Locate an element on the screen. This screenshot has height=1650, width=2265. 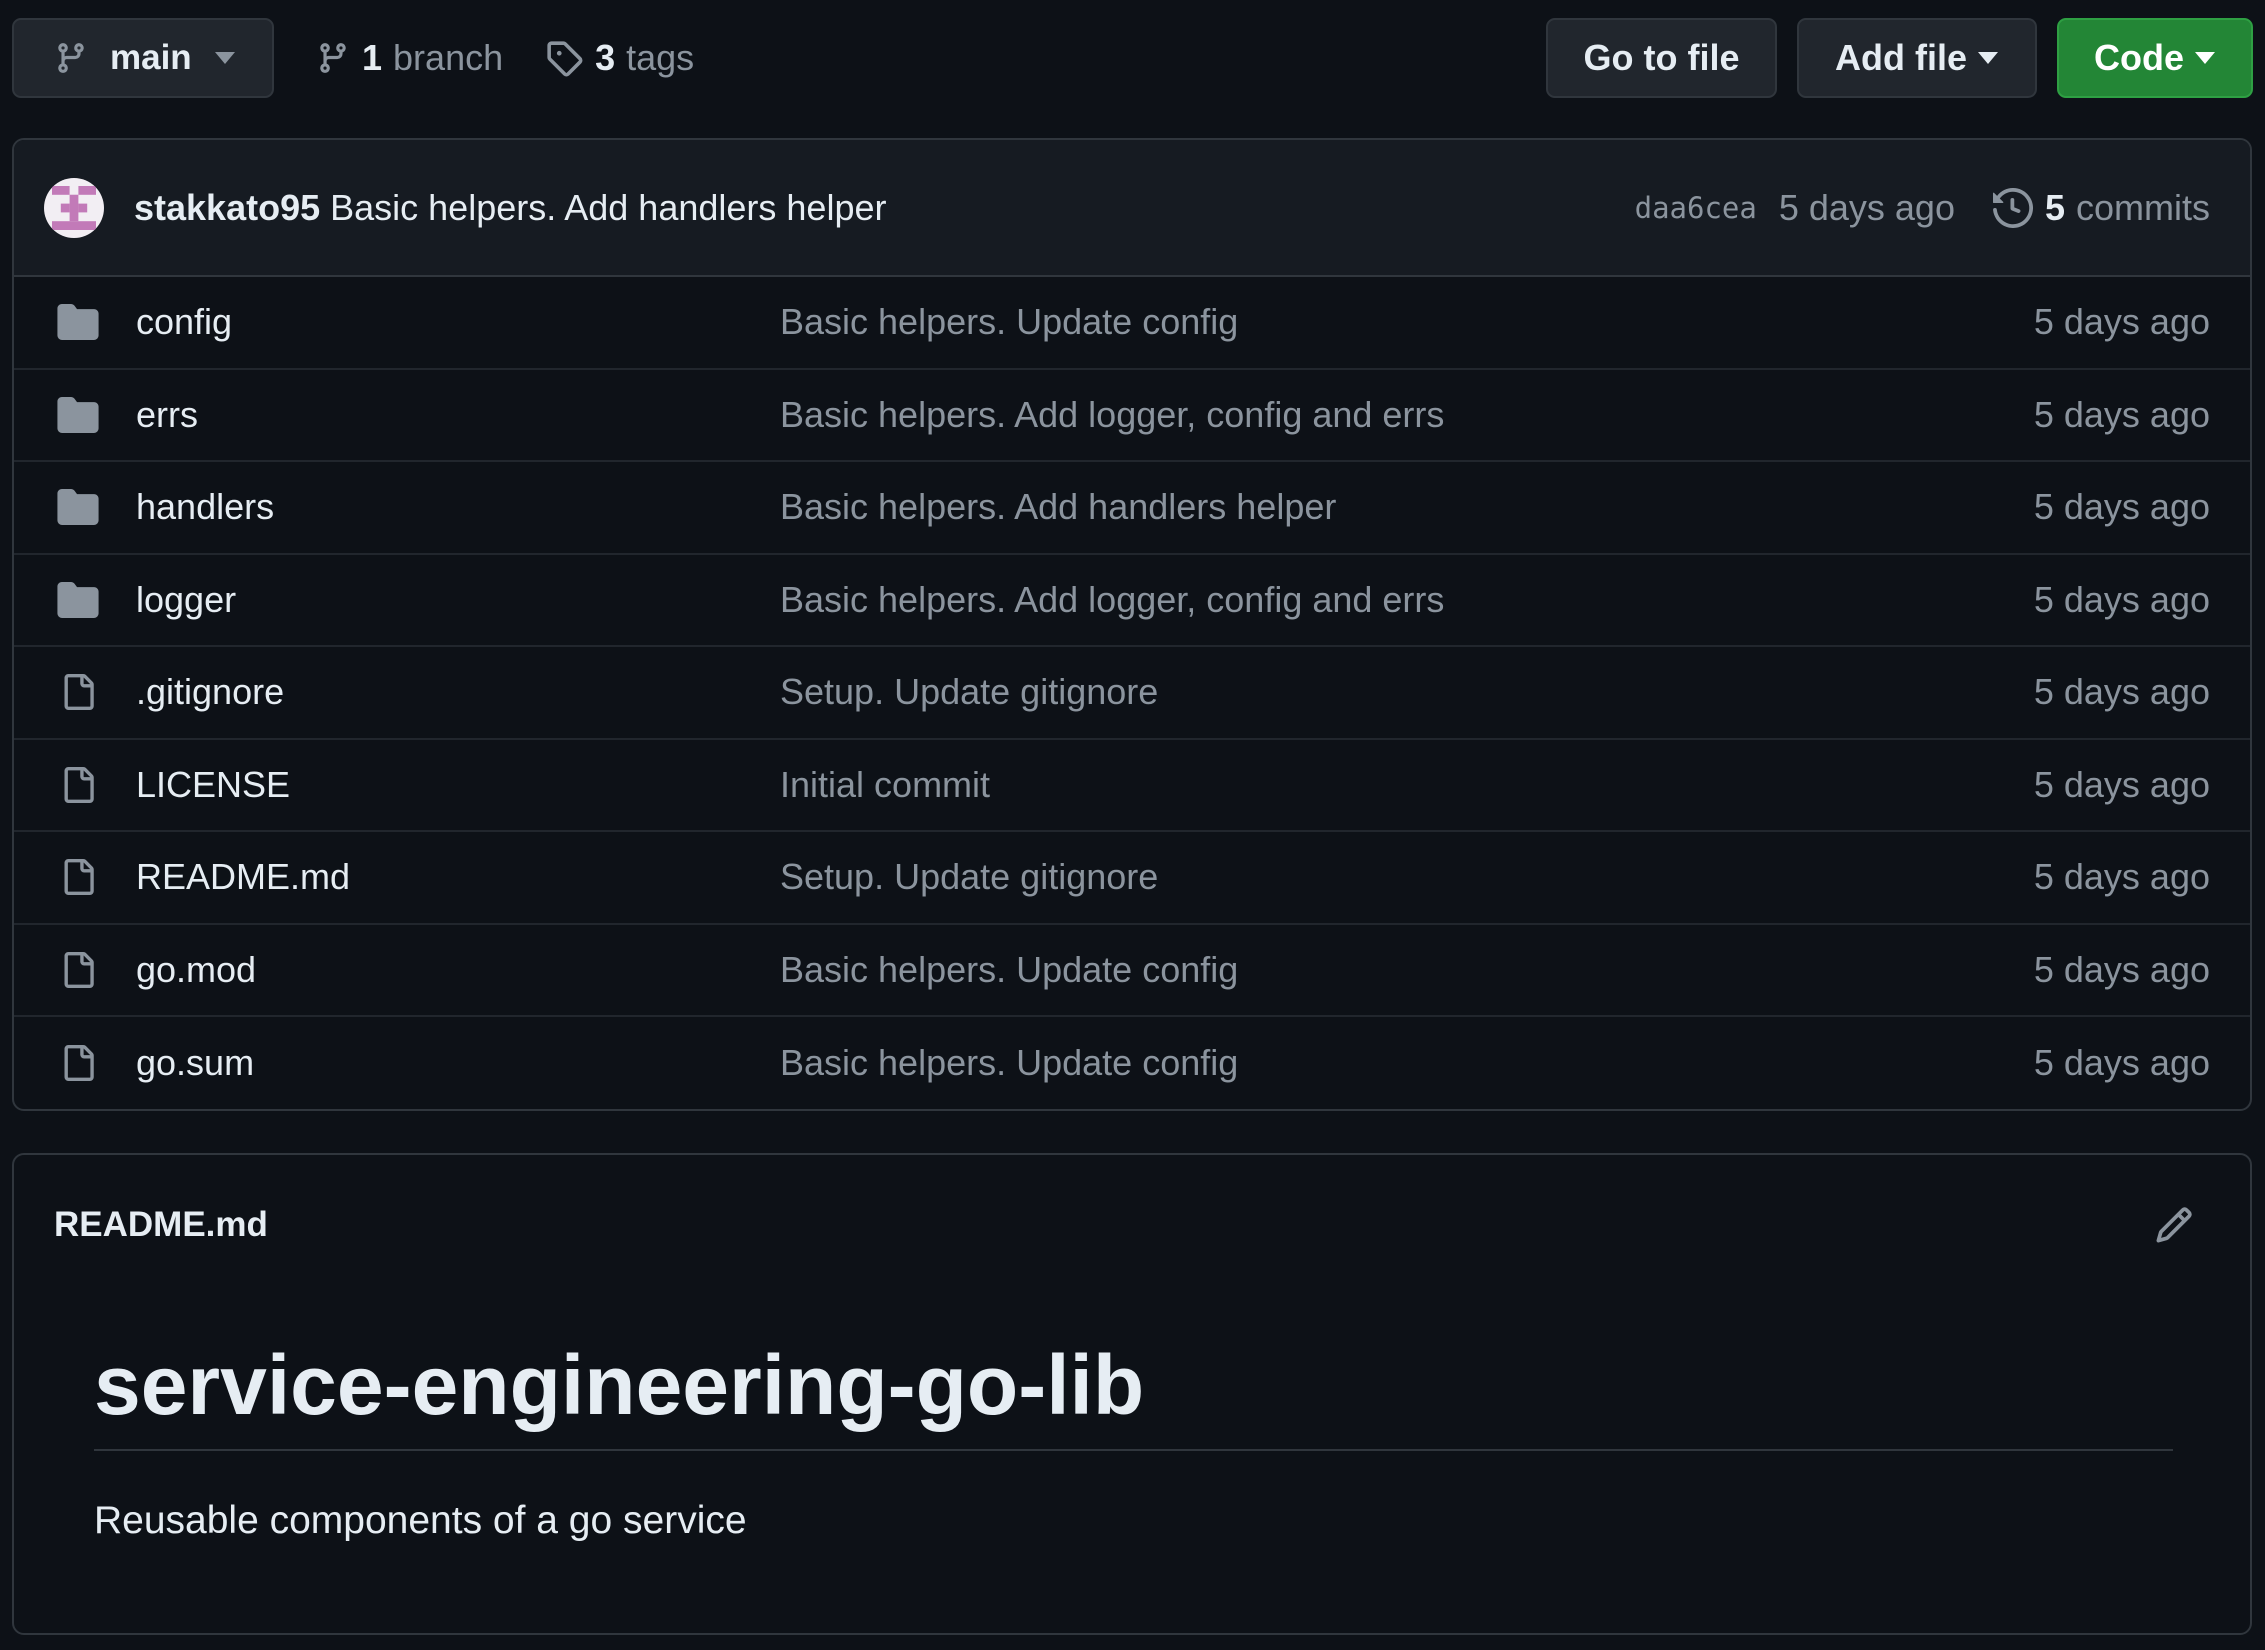
history-icon is located at coordinates (2012, 207).